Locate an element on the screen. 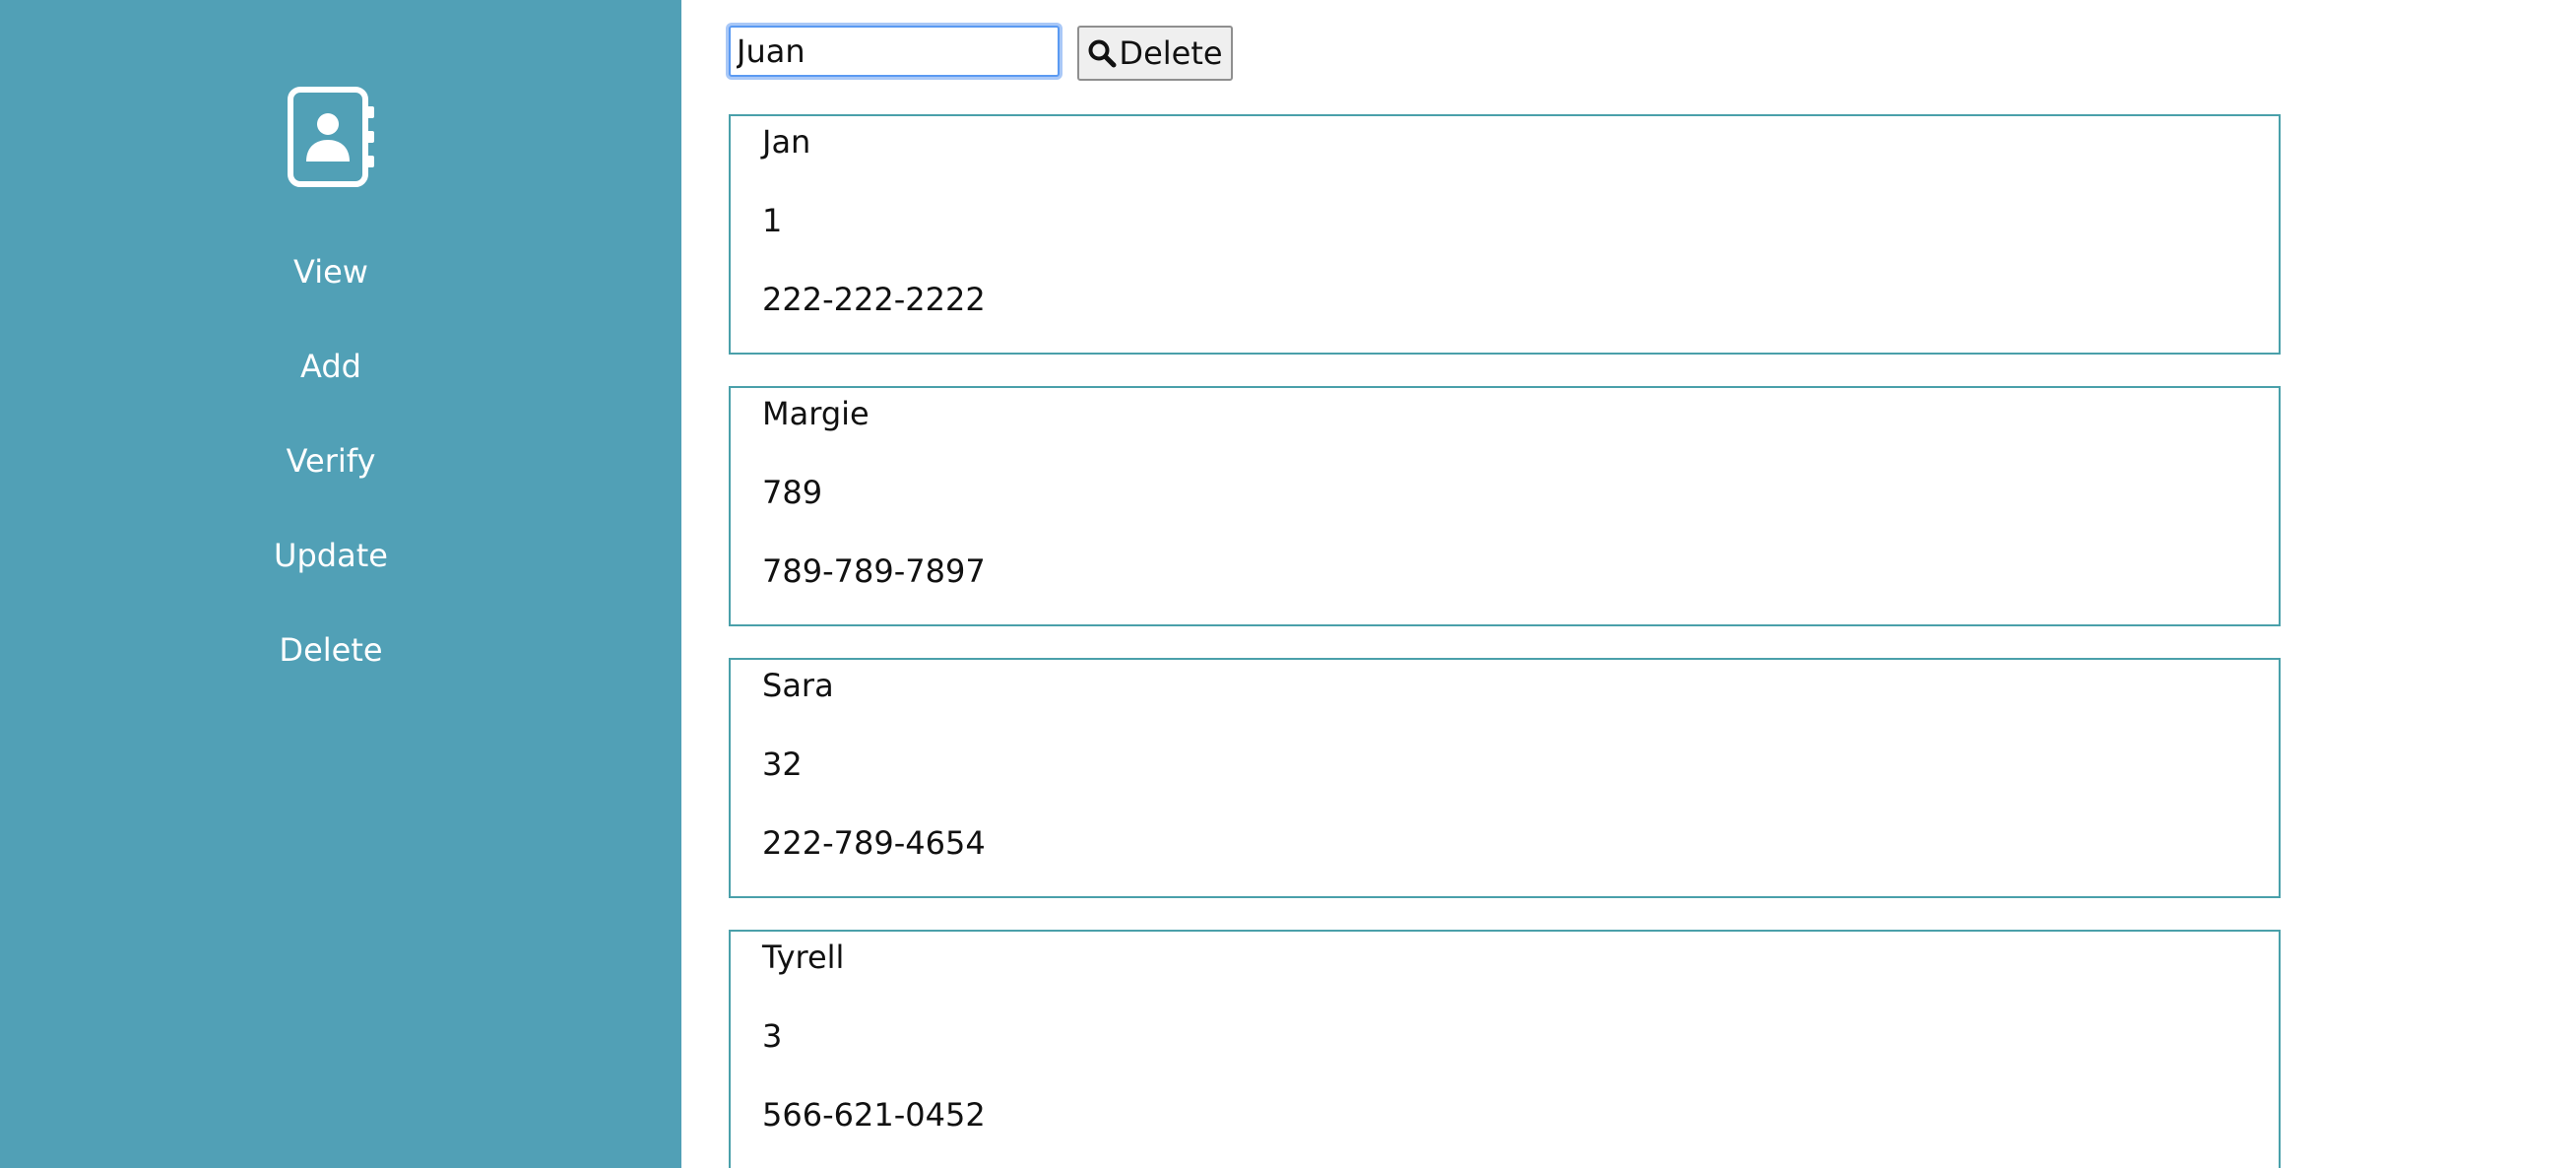  nav-item-delete: Delete is located at coordinates (331, 650).